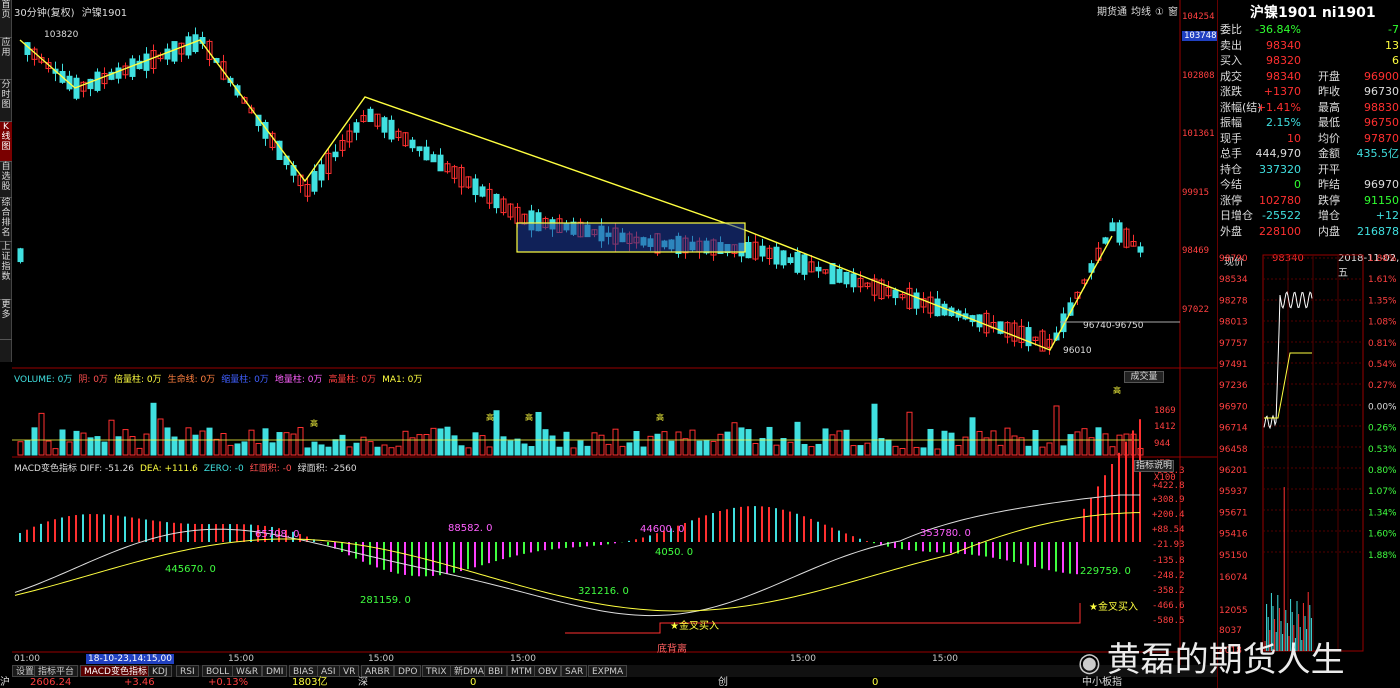  What do you see at coordinates (1144, 377) in the screenshot?
I see `volume-button: 成交量` at bounding box center [1144, 377].